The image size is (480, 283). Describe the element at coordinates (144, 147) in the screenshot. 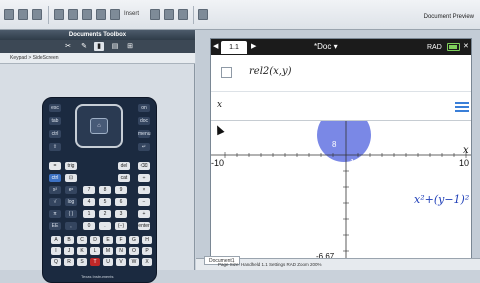

I see `enter-key-top: ↵` at that location.